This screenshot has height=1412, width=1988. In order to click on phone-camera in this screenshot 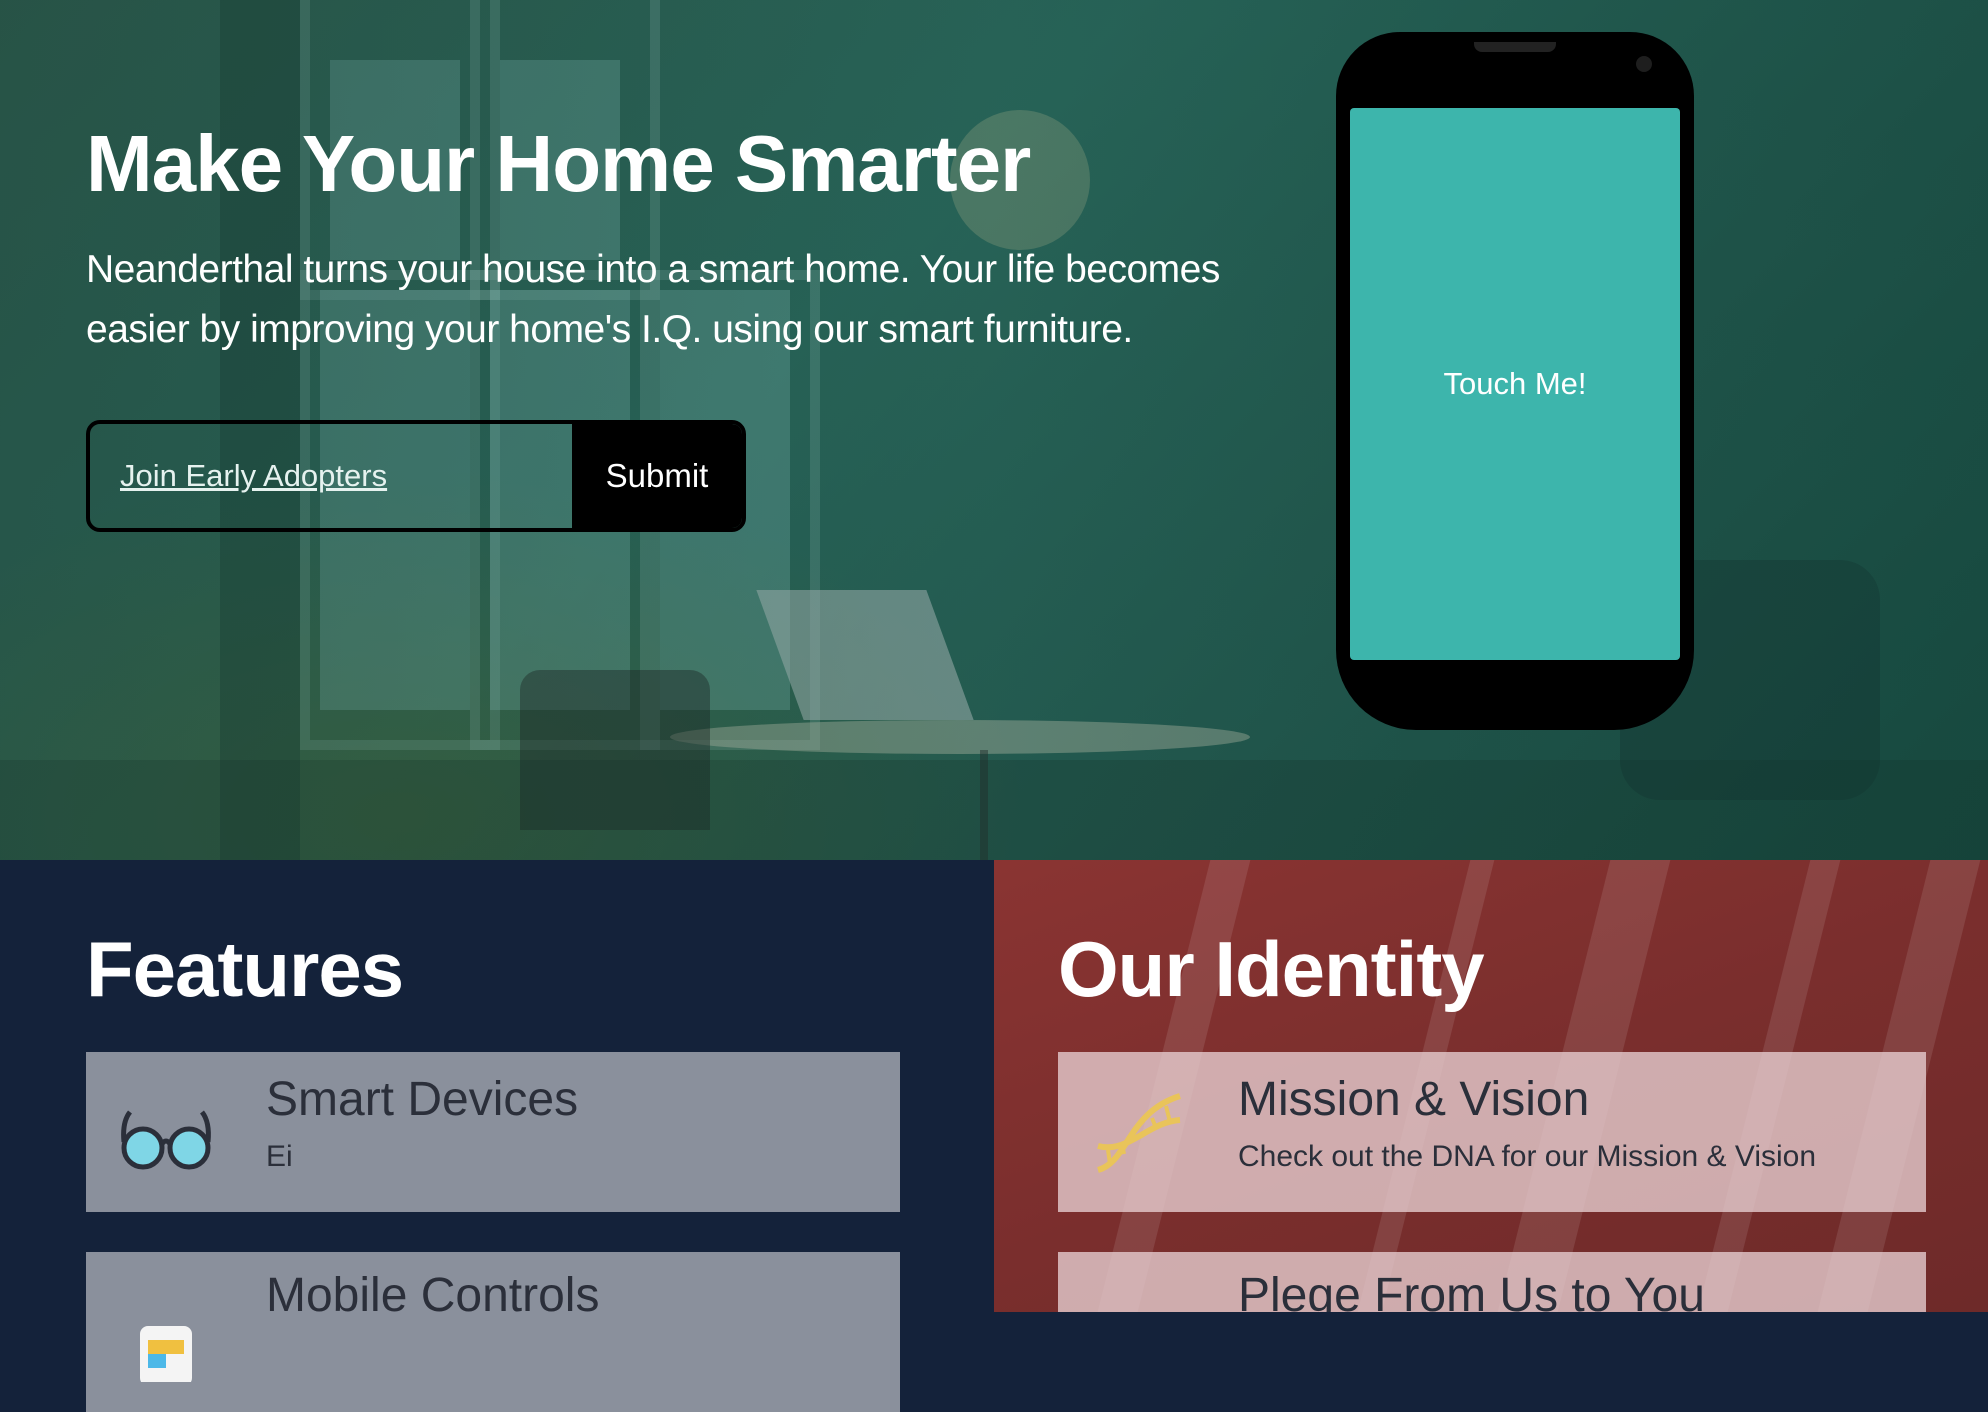, I will do `click(1644, 64)`.